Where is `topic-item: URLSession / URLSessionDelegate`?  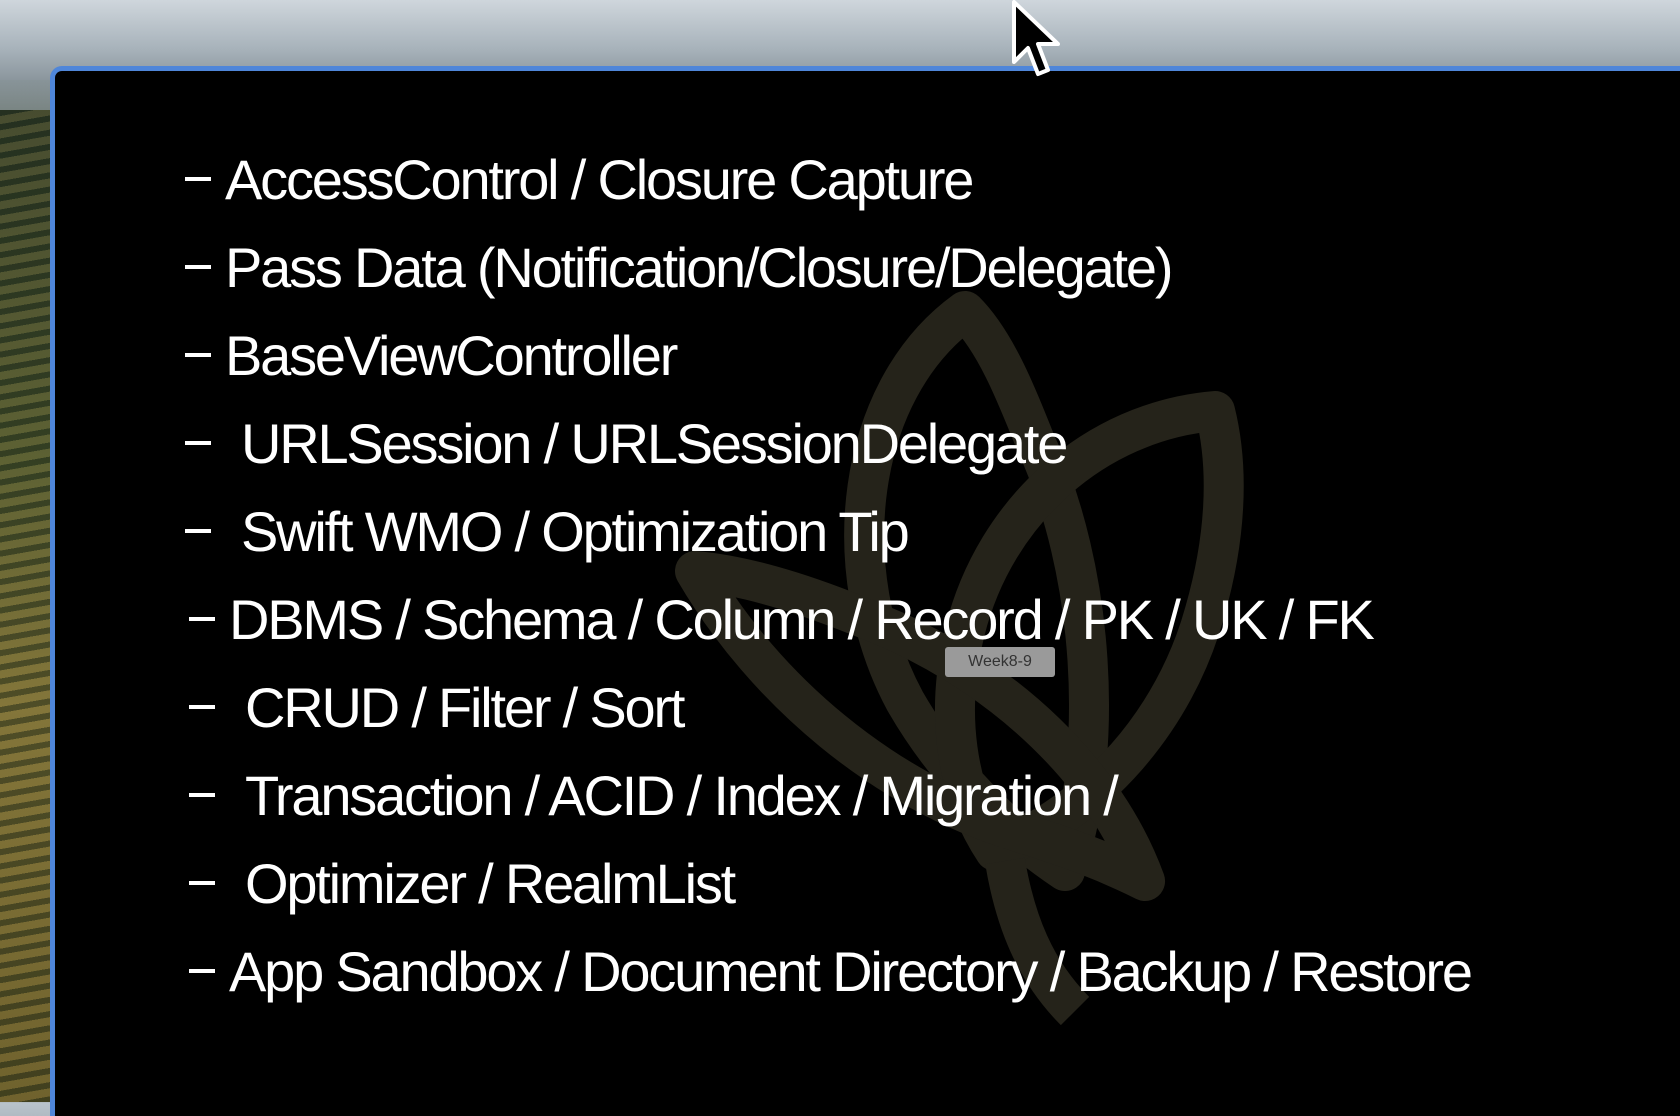
topic-item: URLSession / URLSessionDelegate is located at coordinates (828, 443).